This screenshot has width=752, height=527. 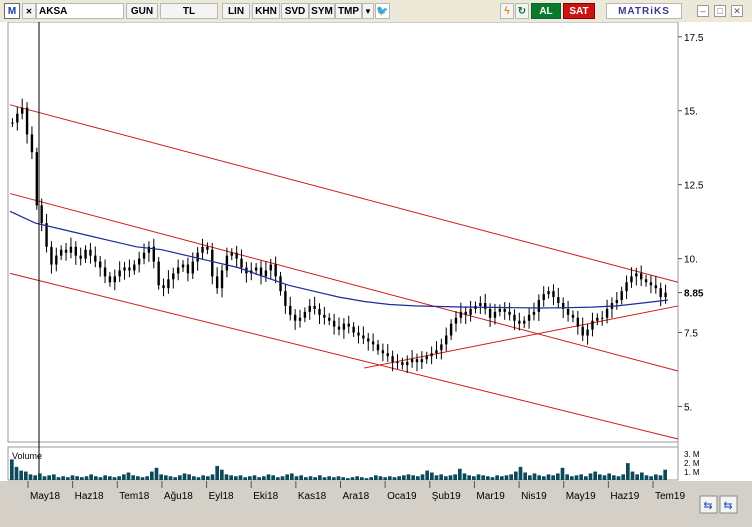 What do you see at coordinates (236, 11) in the screenshot?
I see `scale-button: LIN` at bounding box center [236, 11].